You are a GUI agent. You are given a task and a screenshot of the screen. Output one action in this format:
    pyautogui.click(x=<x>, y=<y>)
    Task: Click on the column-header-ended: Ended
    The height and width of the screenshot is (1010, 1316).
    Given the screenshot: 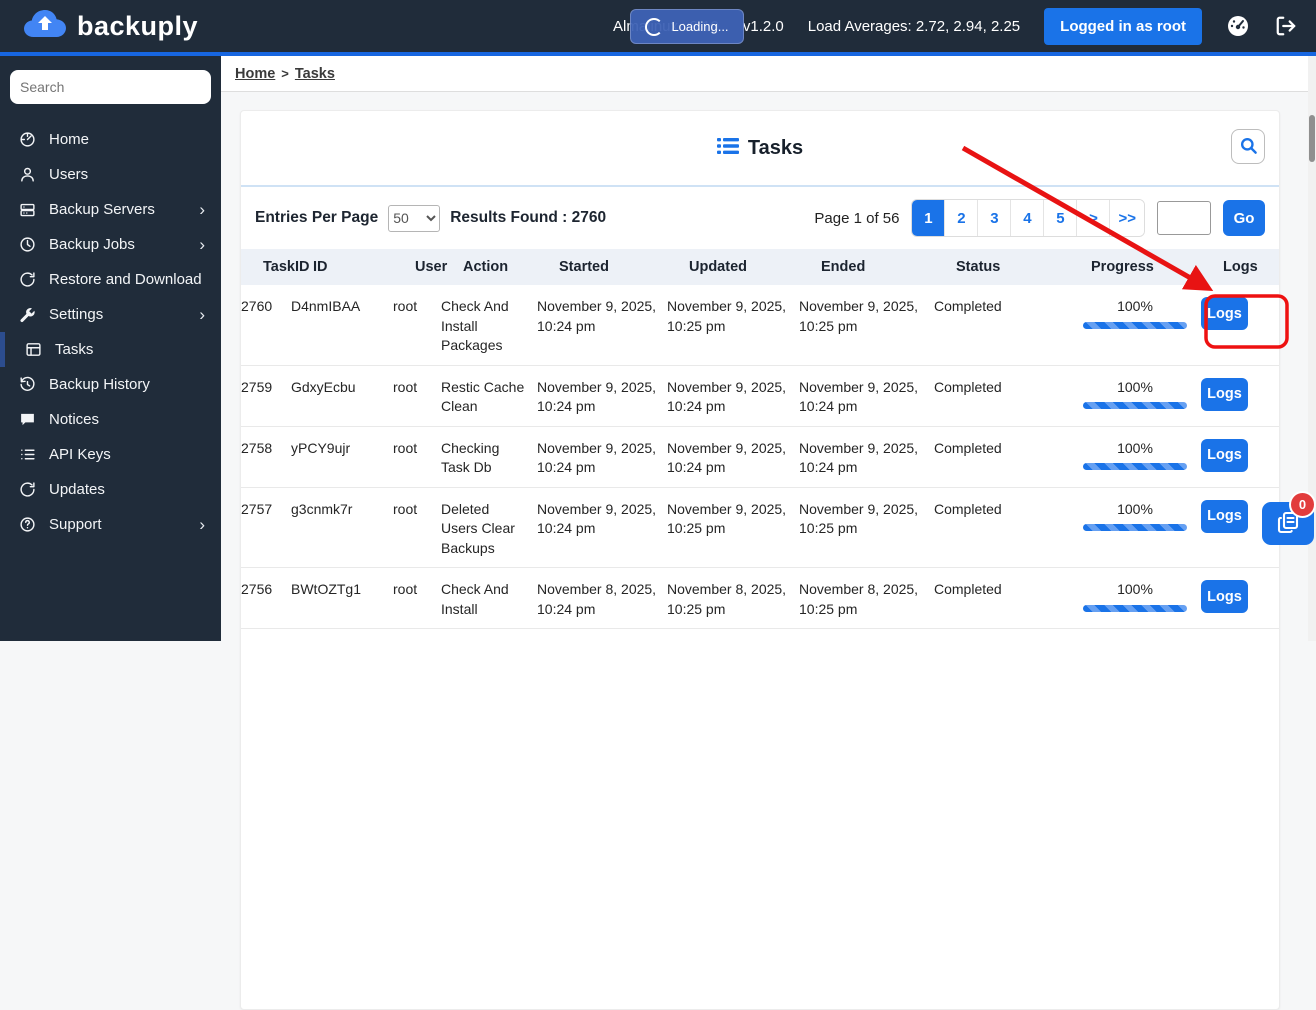 What is the action you would take?
    pyautogui.click(x=843, y=267)
    